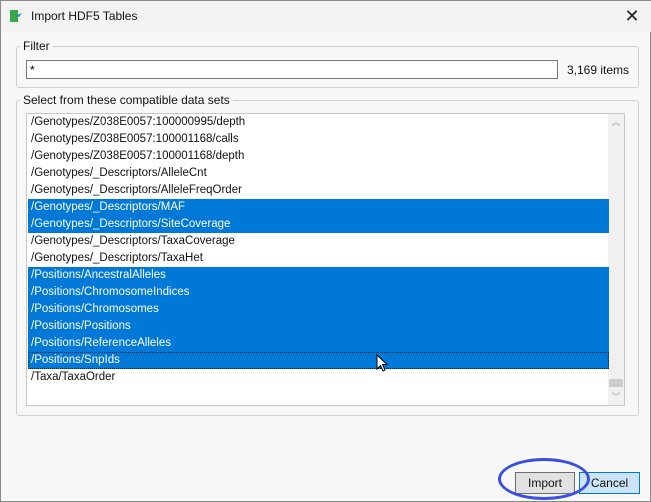 The image size is (651, 502). I want to click on dataset-list-item: /Positions/Chromosomes, so click(318, 309).